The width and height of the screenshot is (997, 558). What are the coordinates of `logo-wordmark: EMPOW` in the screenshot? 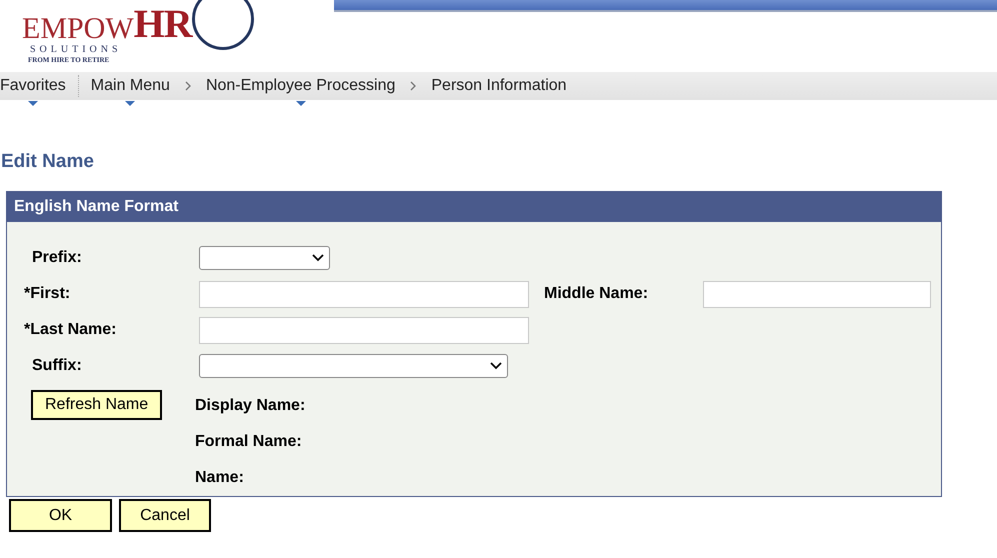 It's located at (78, 29).